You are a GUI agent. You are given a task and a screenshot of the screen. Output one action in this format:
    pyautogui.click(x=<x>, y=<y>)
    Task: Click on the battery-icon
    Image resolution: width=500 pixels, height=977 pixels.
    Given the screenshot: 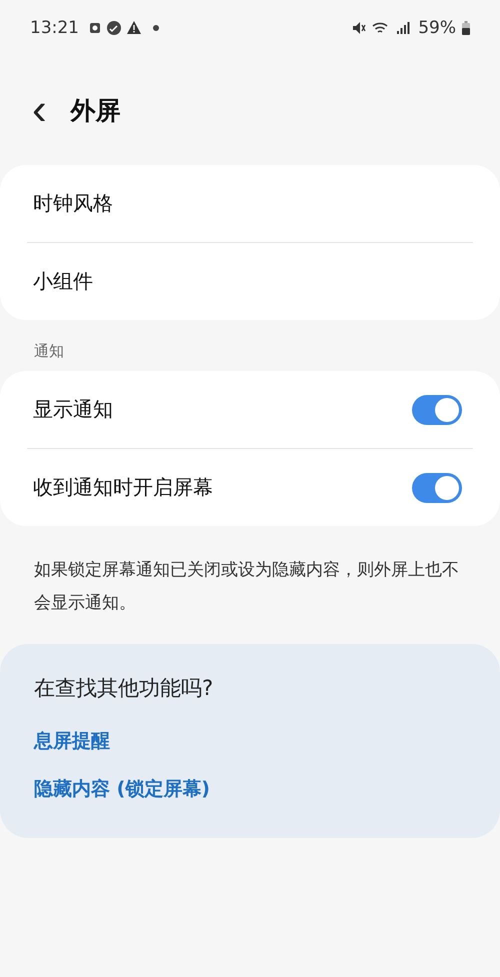 What is the action you would take?
    pyautogui.click(x=466, y=27)
    